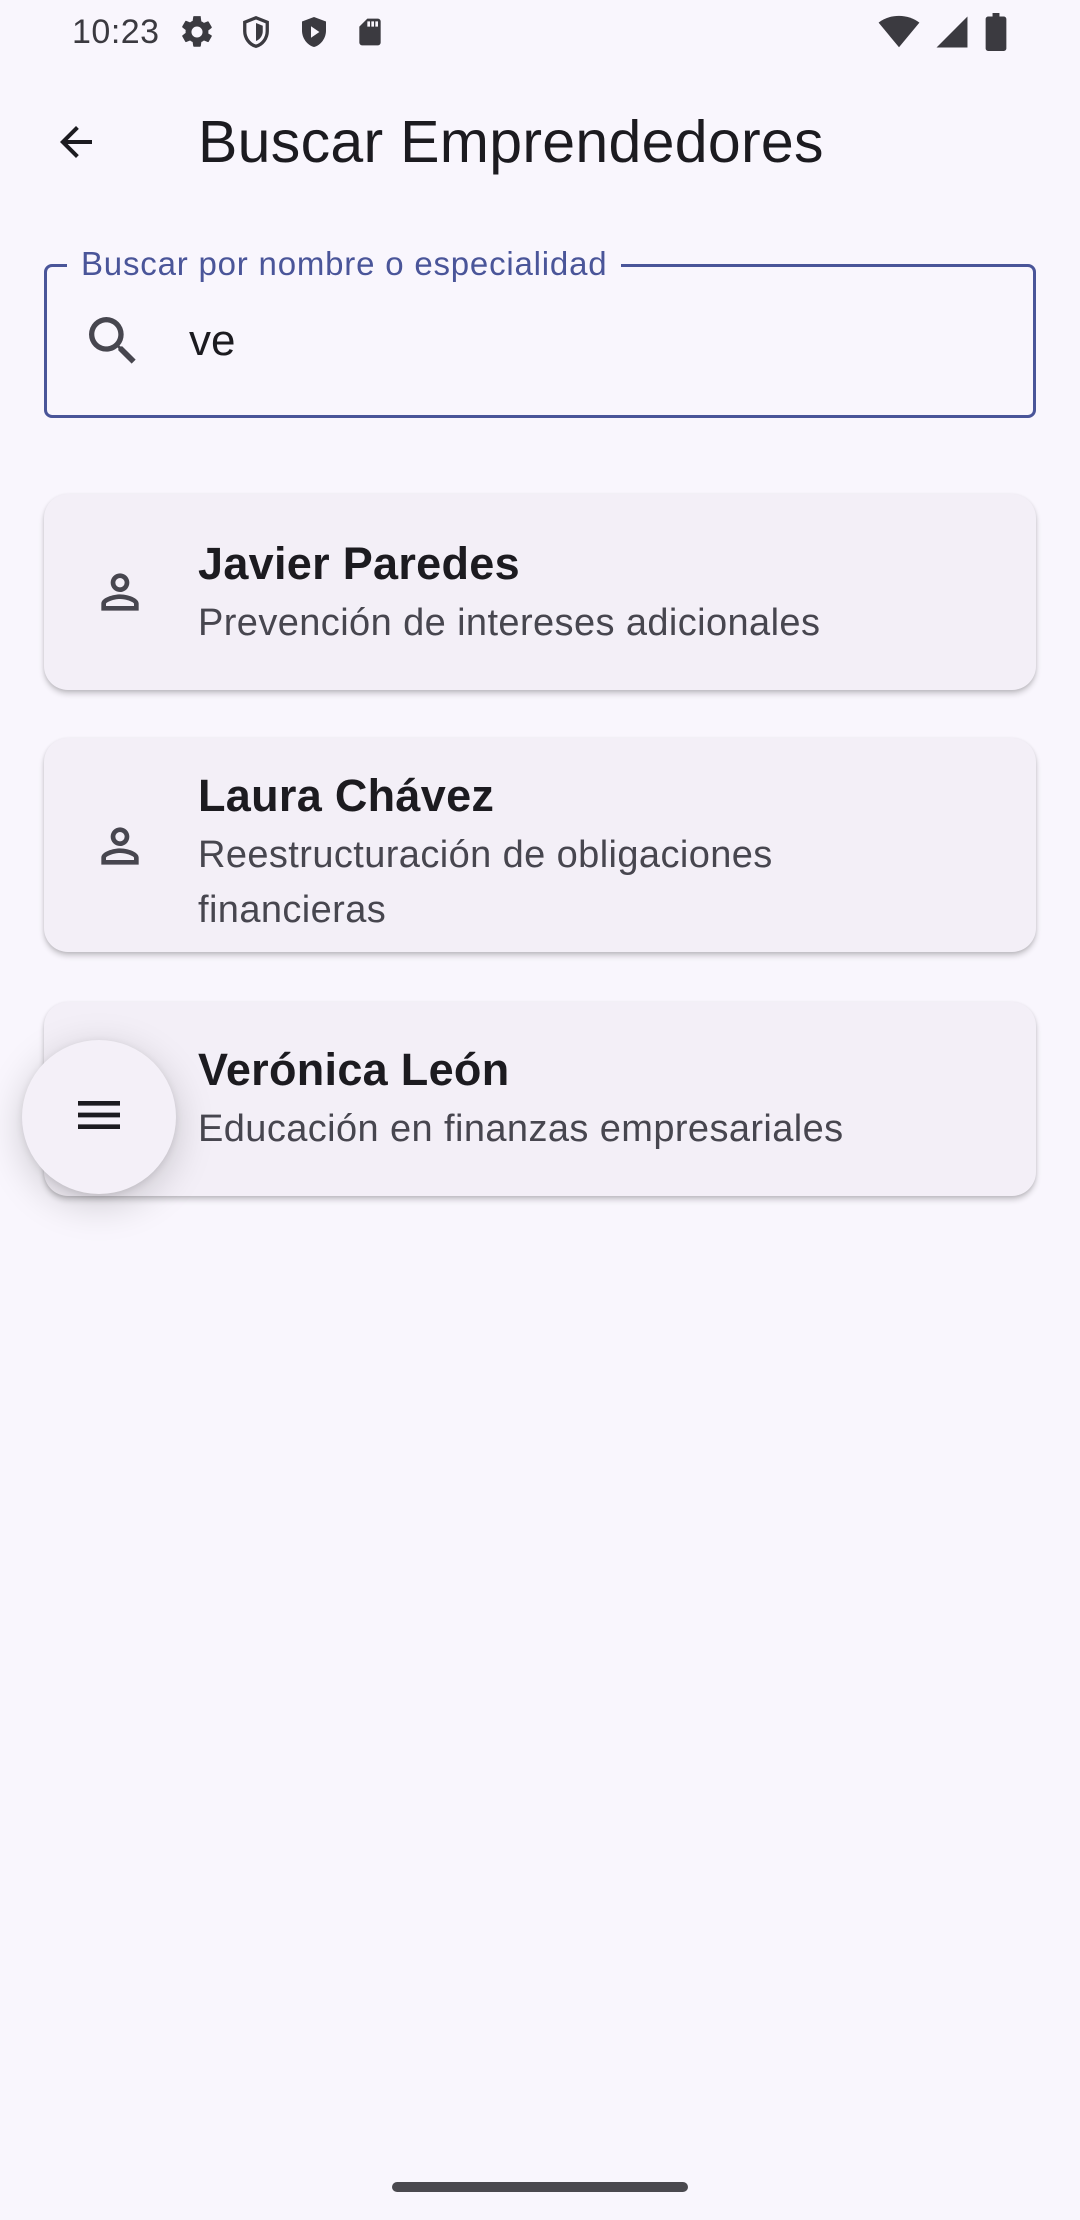 The width and height of the screenshot is (1080, 2220). What do you see at coordinates (314, 32) in the screenshot?
I see `shield-play-icon` at bounding box center [314, 32].